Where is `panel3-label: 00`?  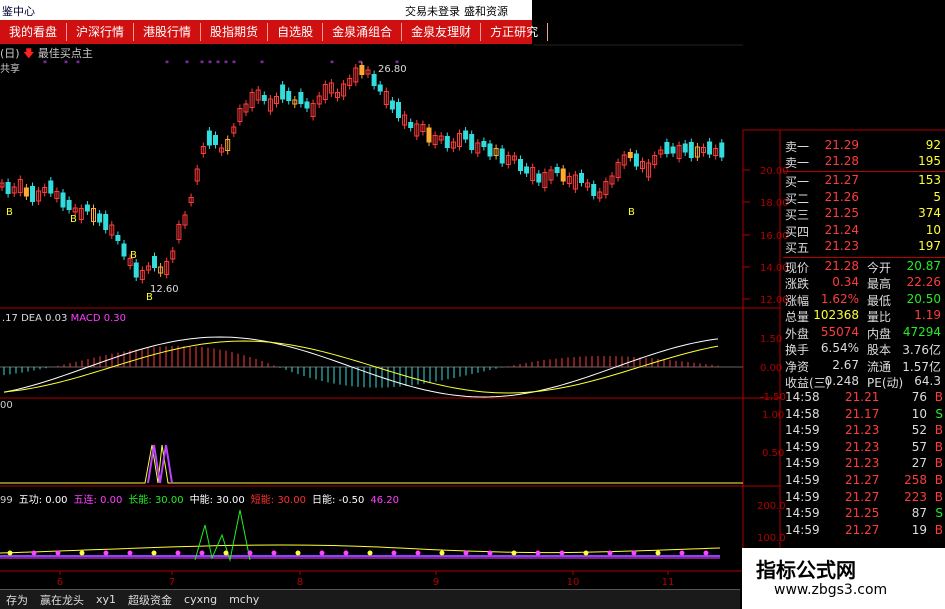 panel3-label: 00 is located at coordinates (6, 405).